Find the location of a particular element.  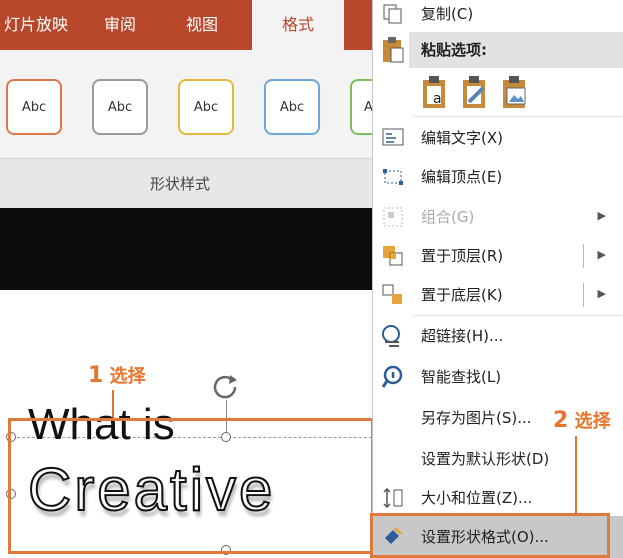

group-label: 形状样式 is located at coordinates (180, 183).